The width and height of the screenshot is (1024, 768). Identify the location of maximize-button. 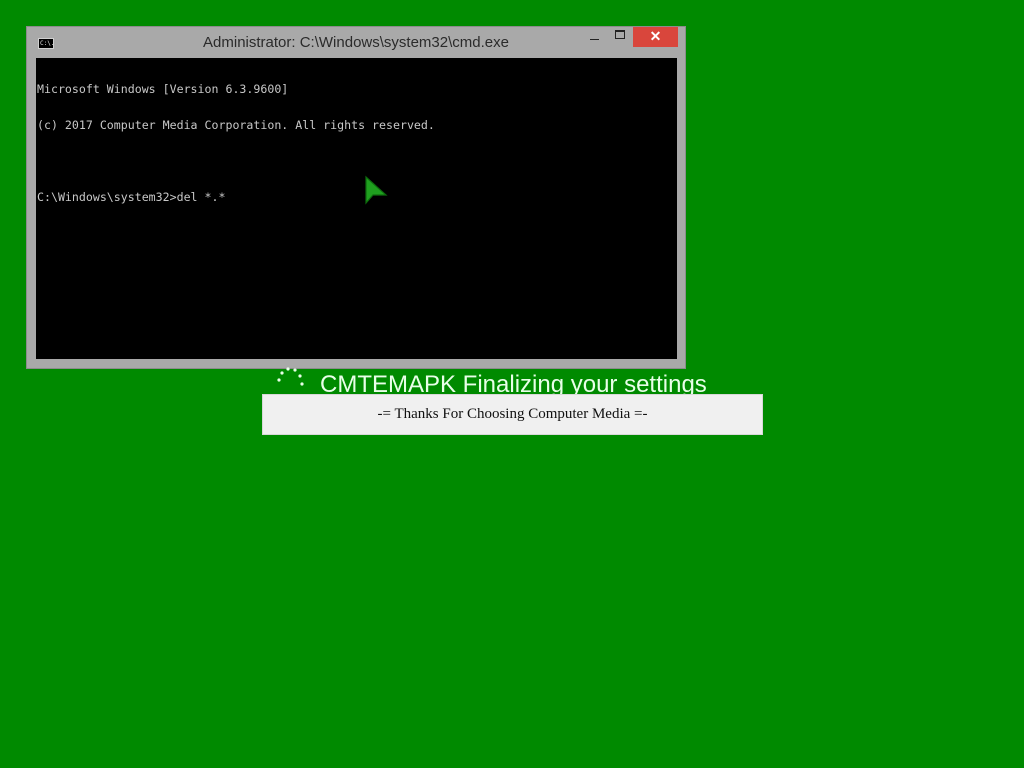
(620, 37).